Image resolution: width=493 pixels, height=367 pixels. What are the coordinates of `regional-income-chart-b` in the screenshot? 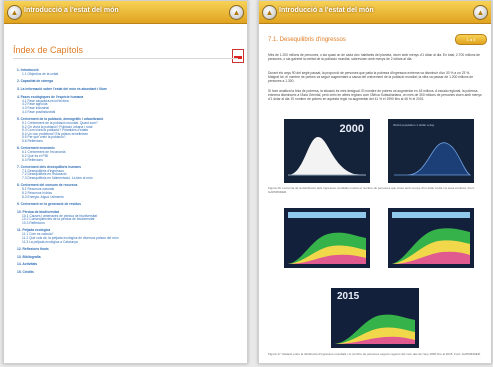 It's located at (431, 238).